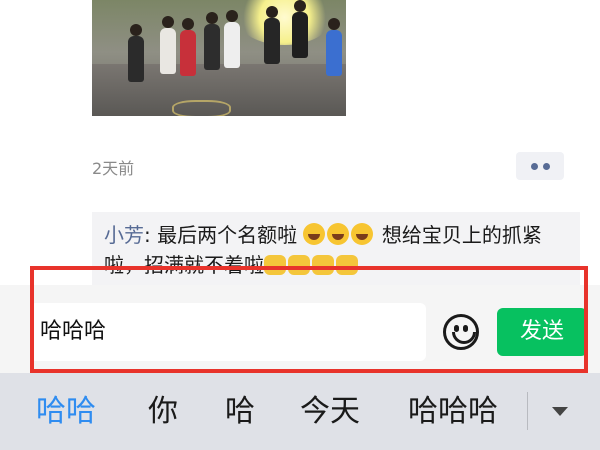 Image resolution: width=600 pixels, height=450 pixels. Describe the element at coordinates (230, 235) in the screenshot. I see `comment-text-part1: 最后两个名额啦` at that location.